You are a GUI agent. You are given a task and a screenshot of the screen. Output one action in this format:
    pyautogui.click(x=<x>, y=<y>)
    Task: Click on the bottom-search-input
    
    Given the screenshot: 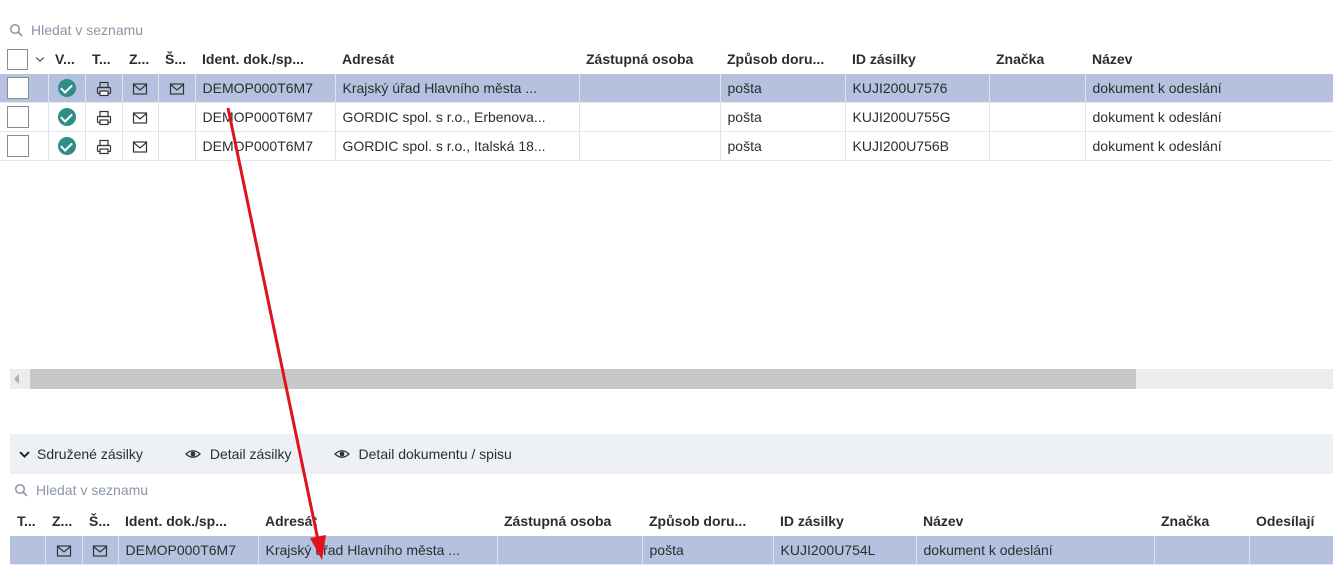 What is the action you would take?
    pyautogui.click(x=136, y=490)
    